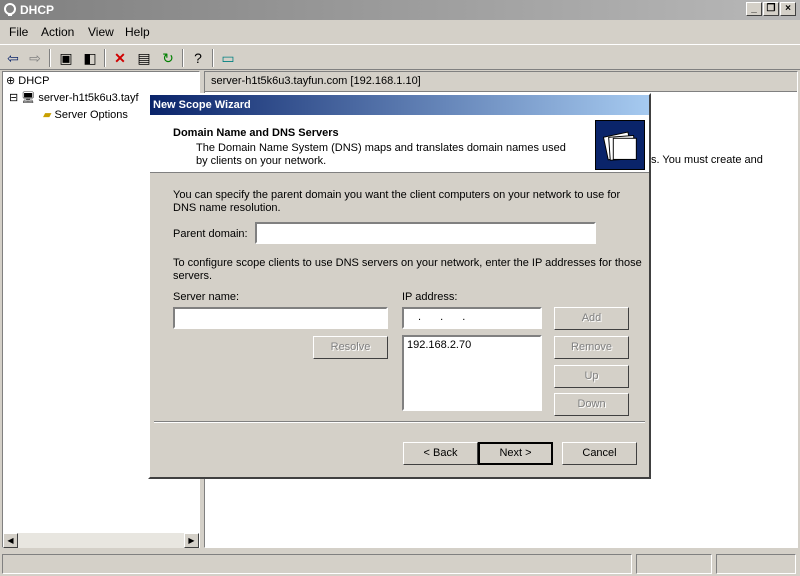 The image size is (800, 576). I want to click on parent-domain-label: Parent domain:, so click(210, 234).